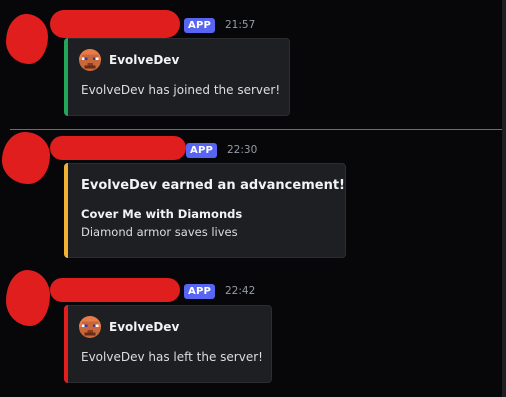 The image size is (506, 397). Describe the element at coordinates (159, 232) in the screenshot. I see `embed-field-value: Diamond armor saves lives` at that location.